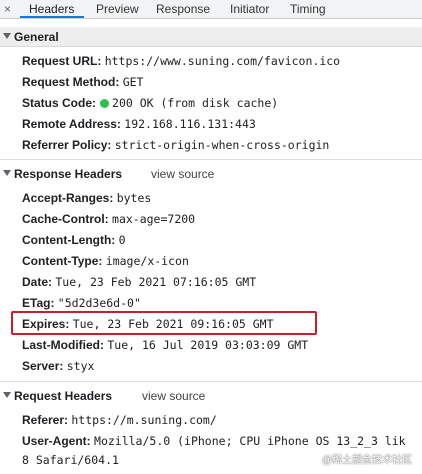 Image resolution: width=422 pixels, height=474 pixels. What do you see at coordinates (156, 282) in the screenshot?
I see `header-value: Tue, 23 Feb 2021 07:16:05 GMT` at bounding box center [156, 282].